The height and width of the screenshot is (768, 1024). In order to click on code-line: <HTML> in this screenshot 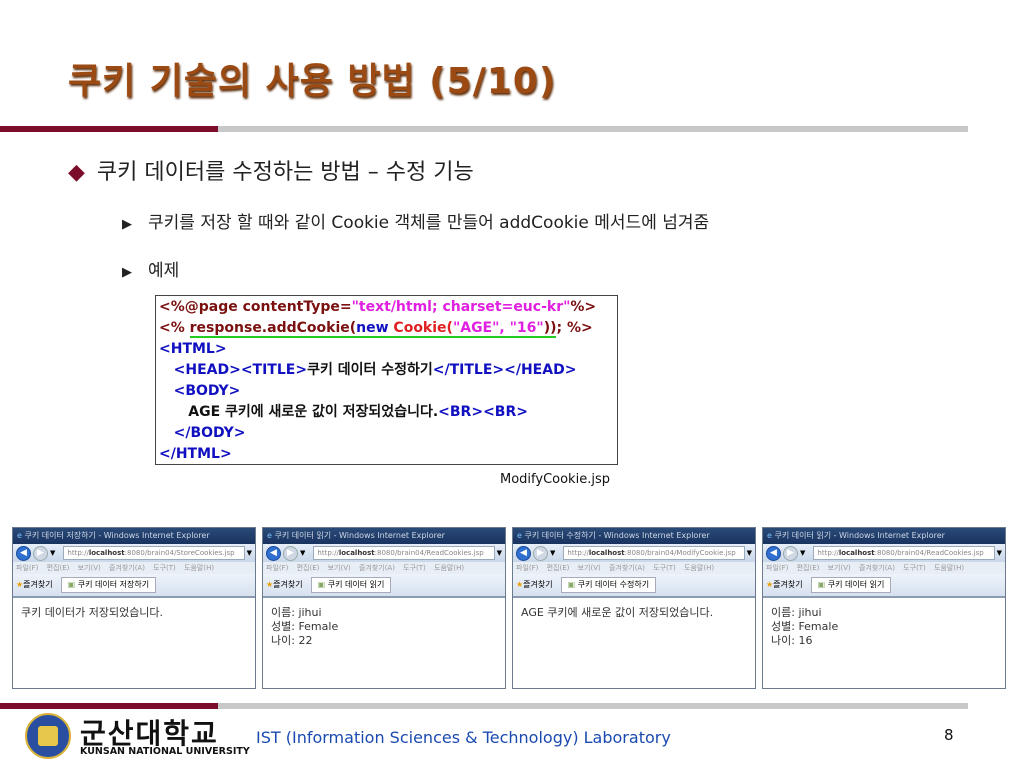, I will do `click(386, 349)`.